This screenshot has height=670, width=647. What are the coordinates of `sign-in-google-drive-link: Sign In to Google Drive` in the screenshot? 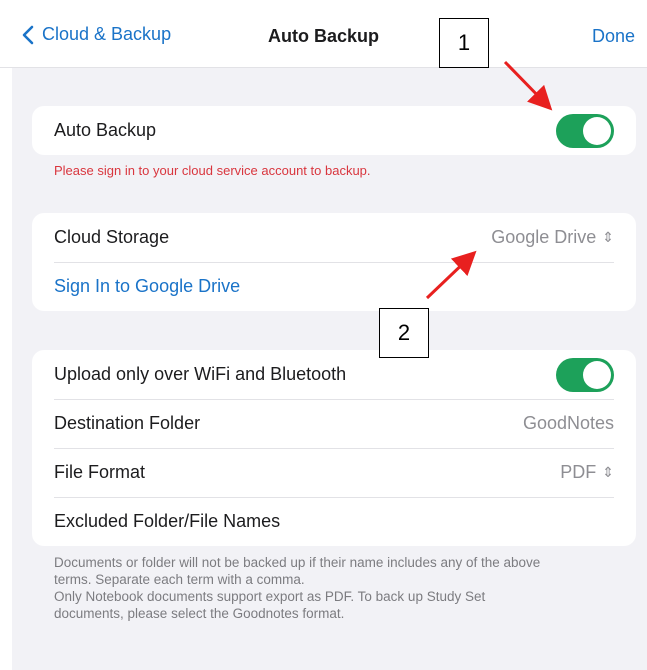 It's located at (334, 286).